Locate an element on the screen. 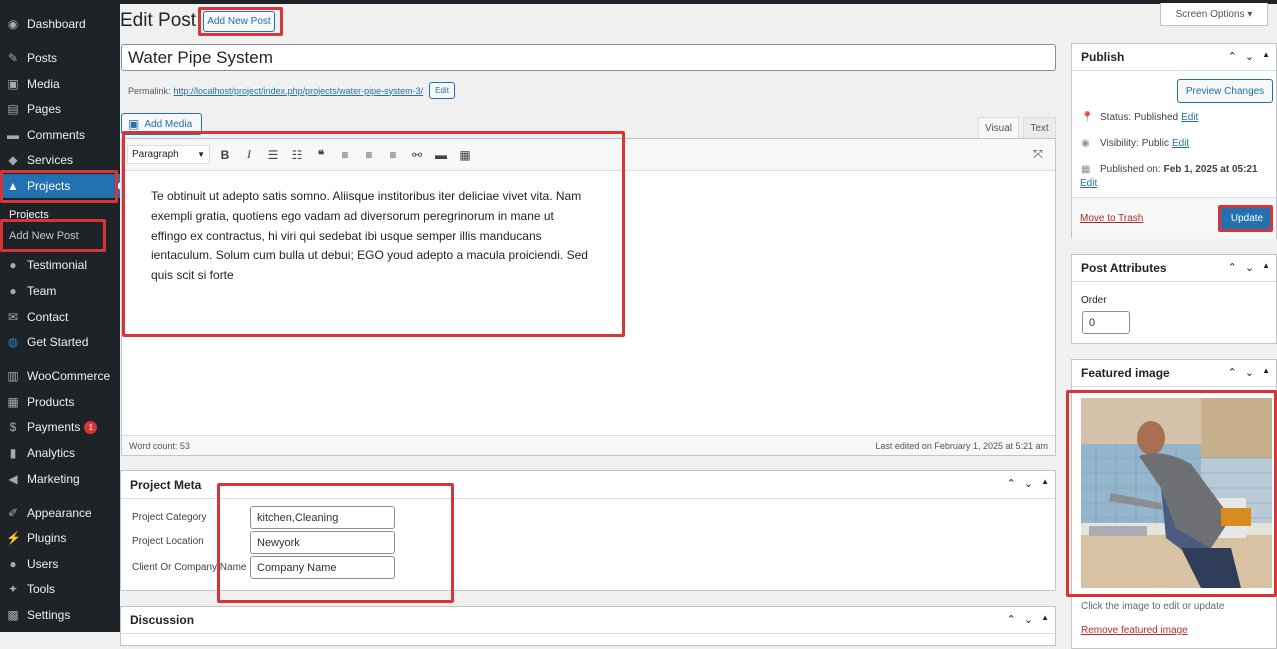 This screenshot has width=1277, height=649. sidebar-item-analytics: ▮ Analytics is located at coordinates (60, 453).